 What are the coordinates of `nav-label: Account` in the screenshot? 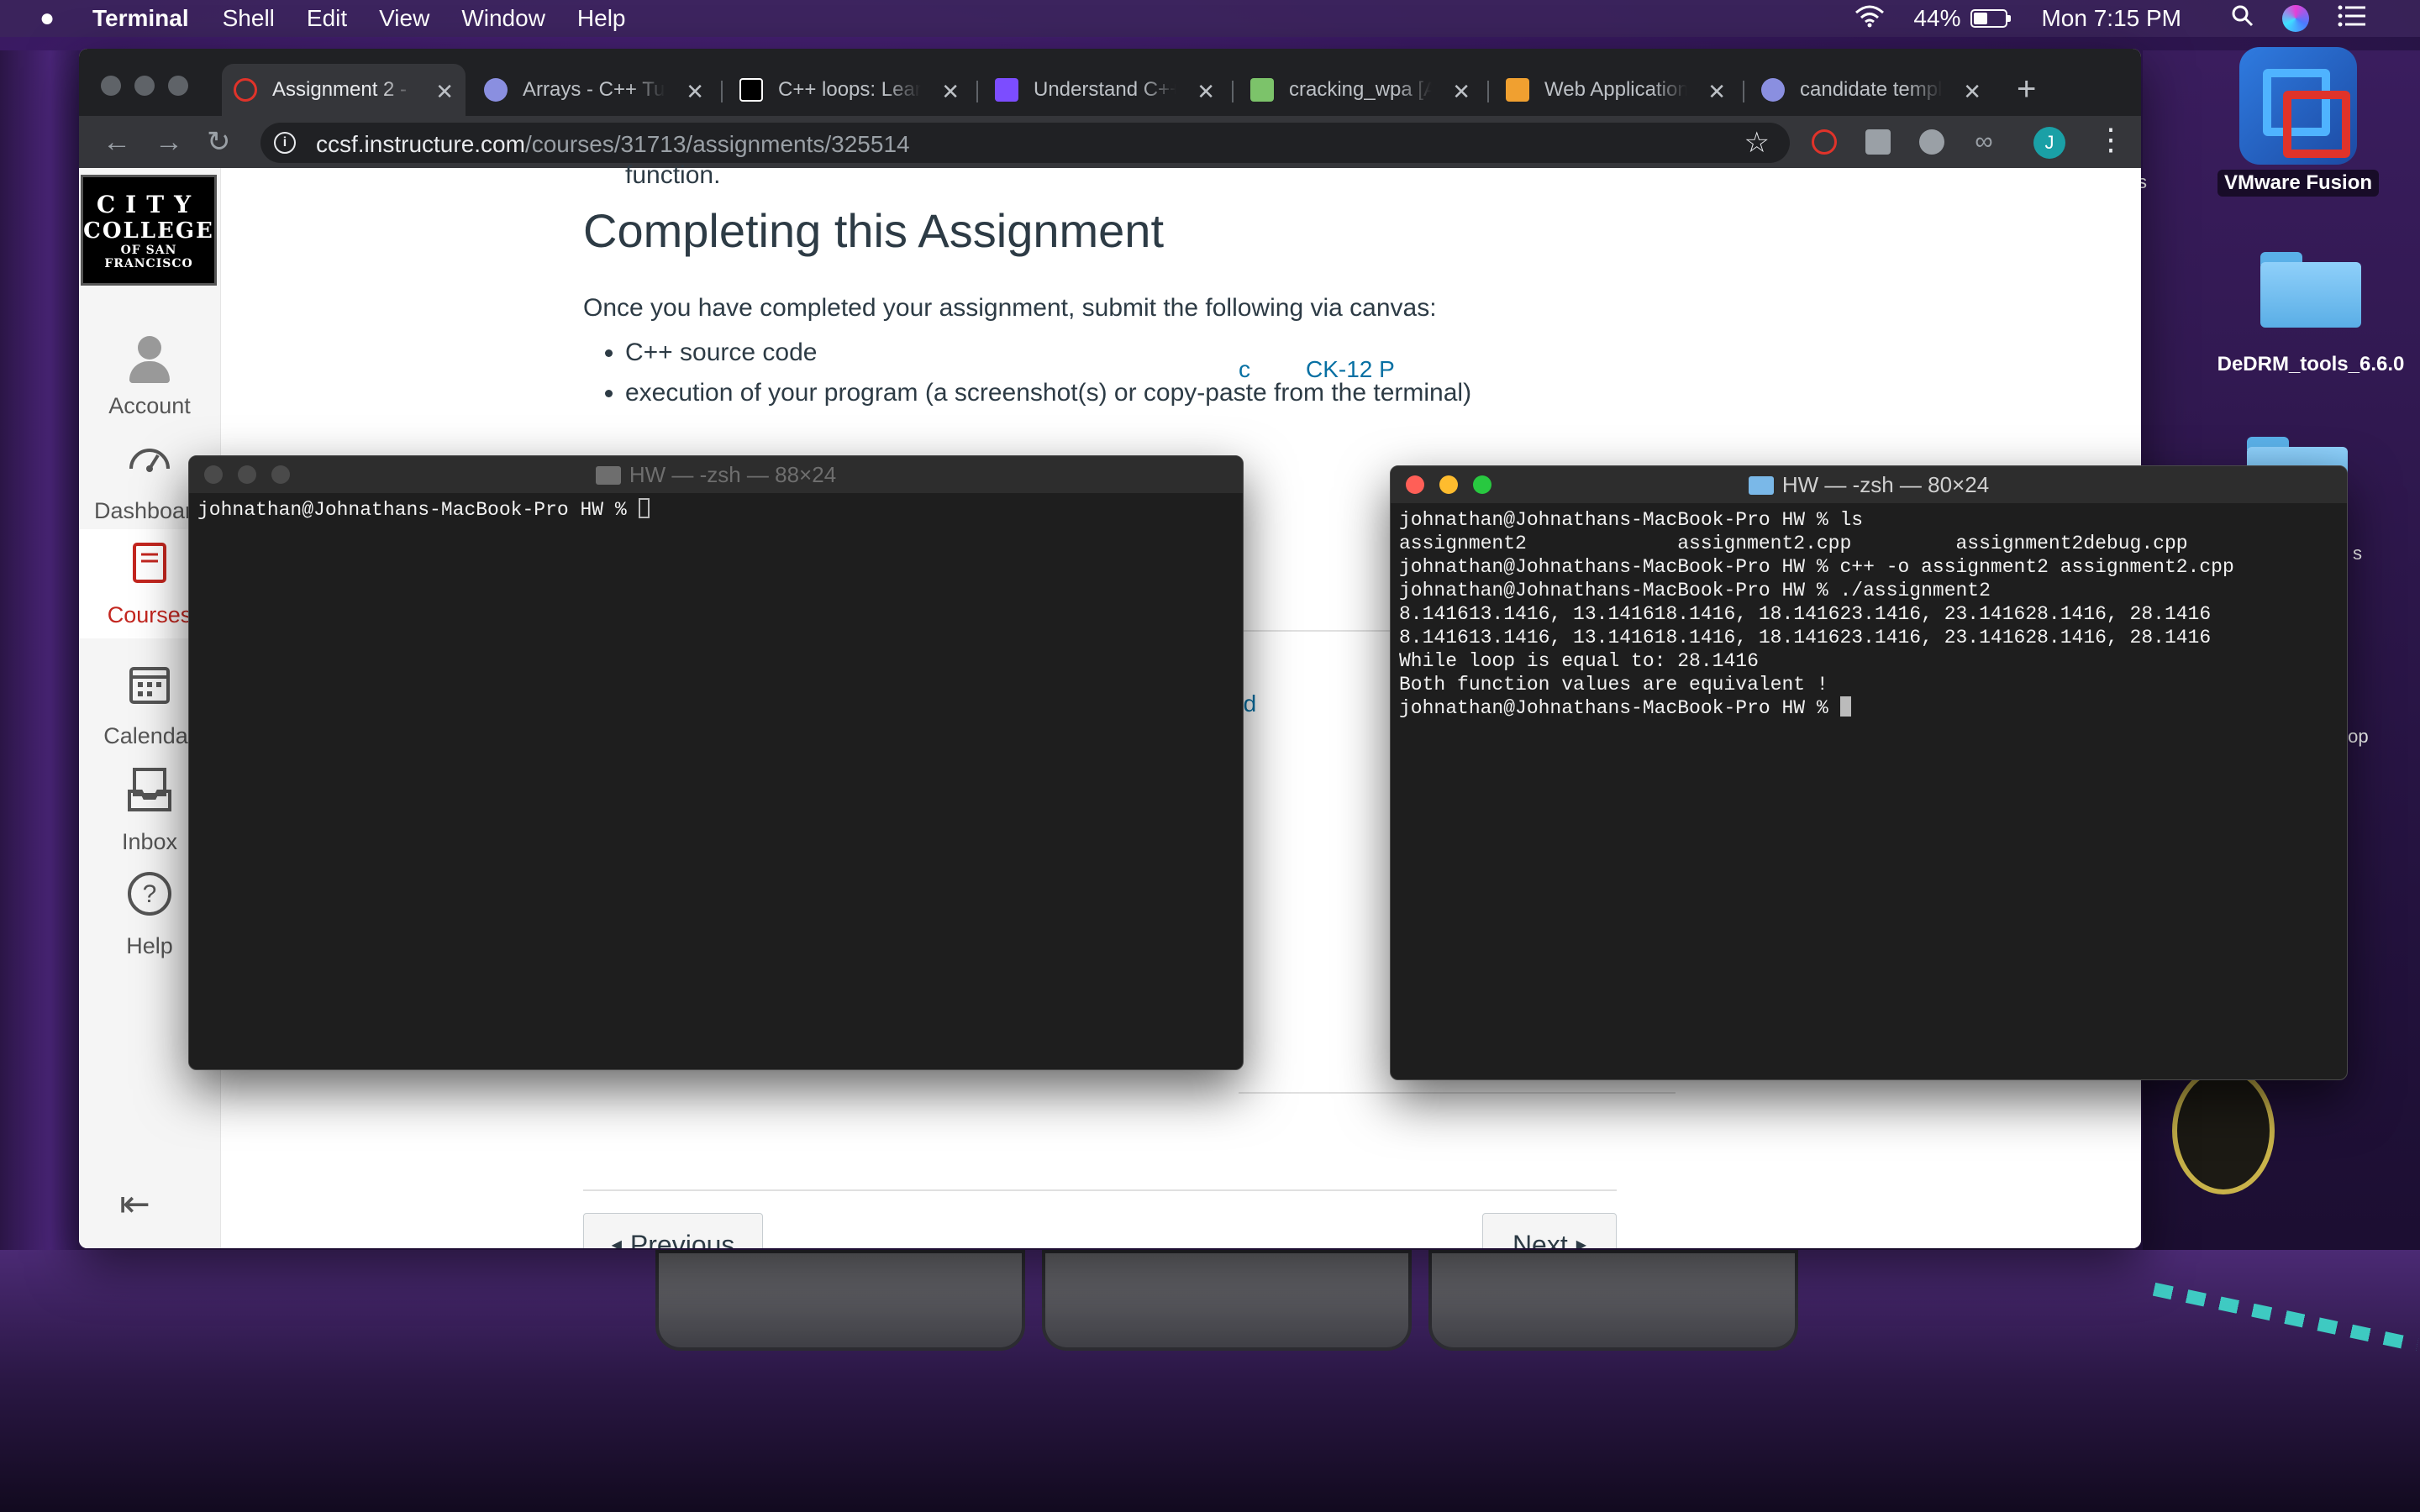 It's located at (149, 405).